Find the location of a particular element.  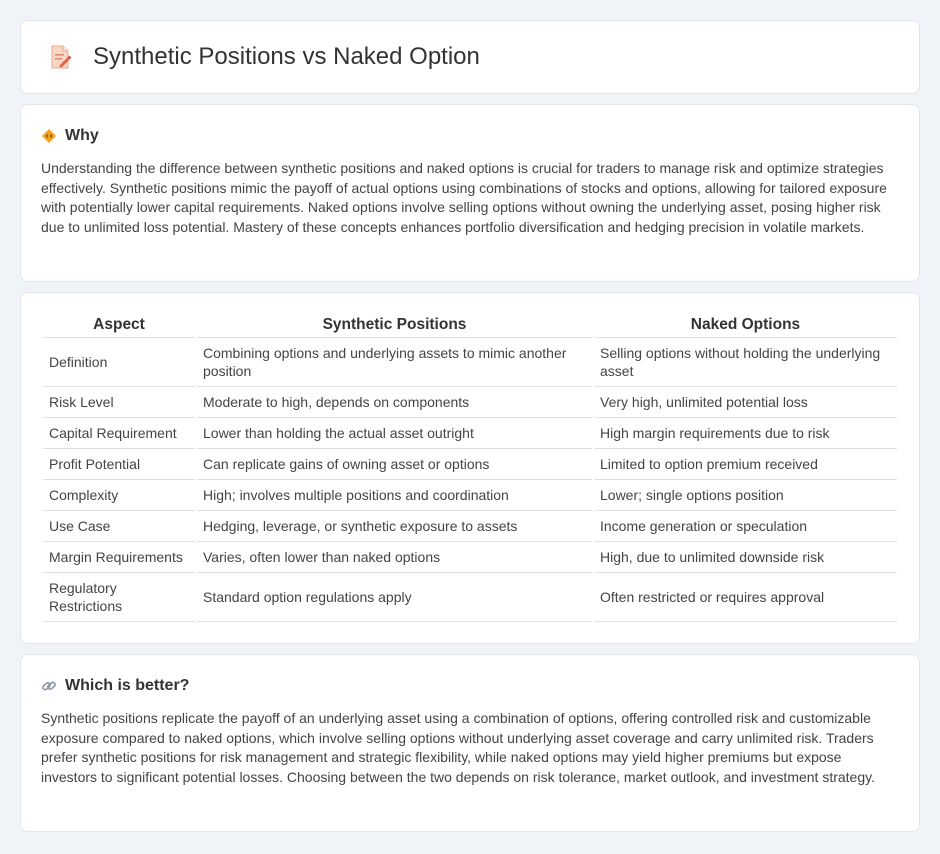

why-heading: Why is located at coordinates (470, 136).